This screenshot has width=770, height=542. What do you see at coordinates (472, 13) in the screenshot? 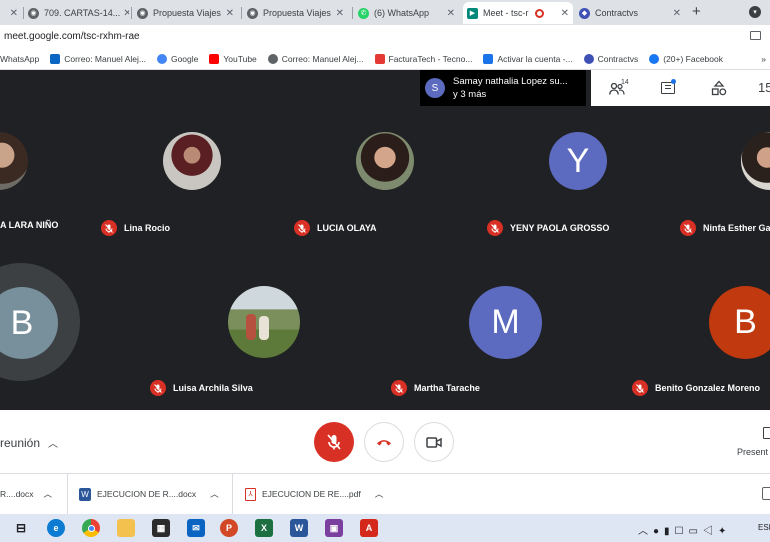
I see `meet-icon: ▶` at bounding box center [472, 13].